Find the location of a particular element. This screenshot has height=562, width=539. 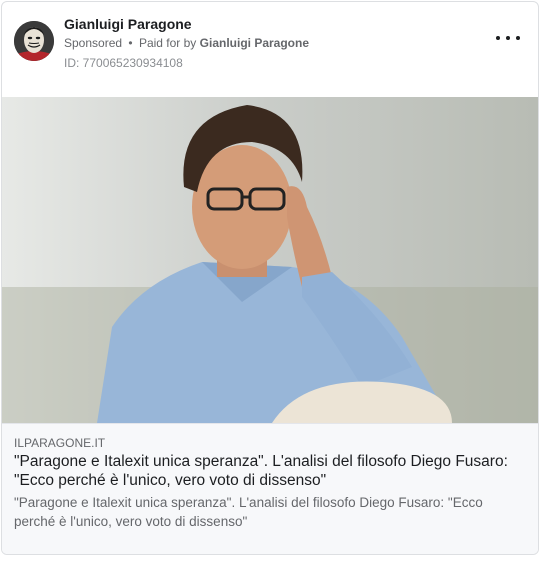

more-options-icon is located at coordinates (508, 38).